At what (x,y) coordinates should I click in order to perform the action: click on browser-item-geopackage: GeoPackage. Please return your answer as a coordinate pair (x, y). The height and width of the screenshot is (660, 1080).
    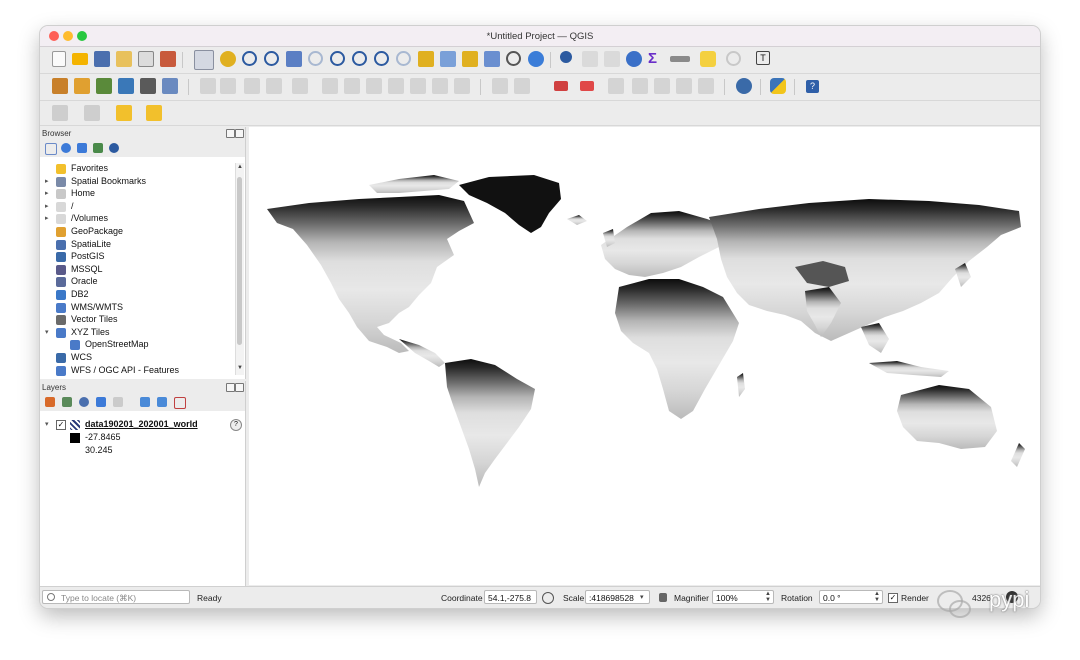
    Looking at the image, I should click on (137, 232).